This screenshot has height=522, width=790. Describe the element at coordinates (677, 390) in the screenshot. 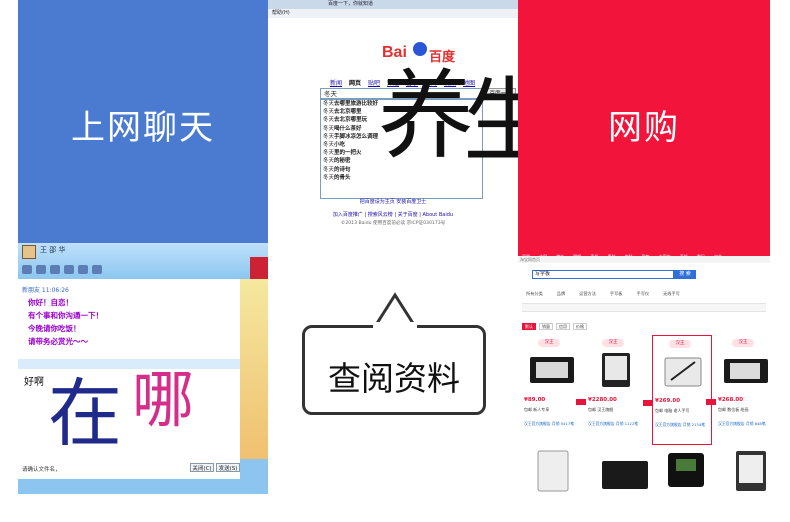

I see `product-card-selected: 汉王 ¥269.00 包邮 电脑 老人手写 汉王官方旗舰店 月销 2134笔` at that location.